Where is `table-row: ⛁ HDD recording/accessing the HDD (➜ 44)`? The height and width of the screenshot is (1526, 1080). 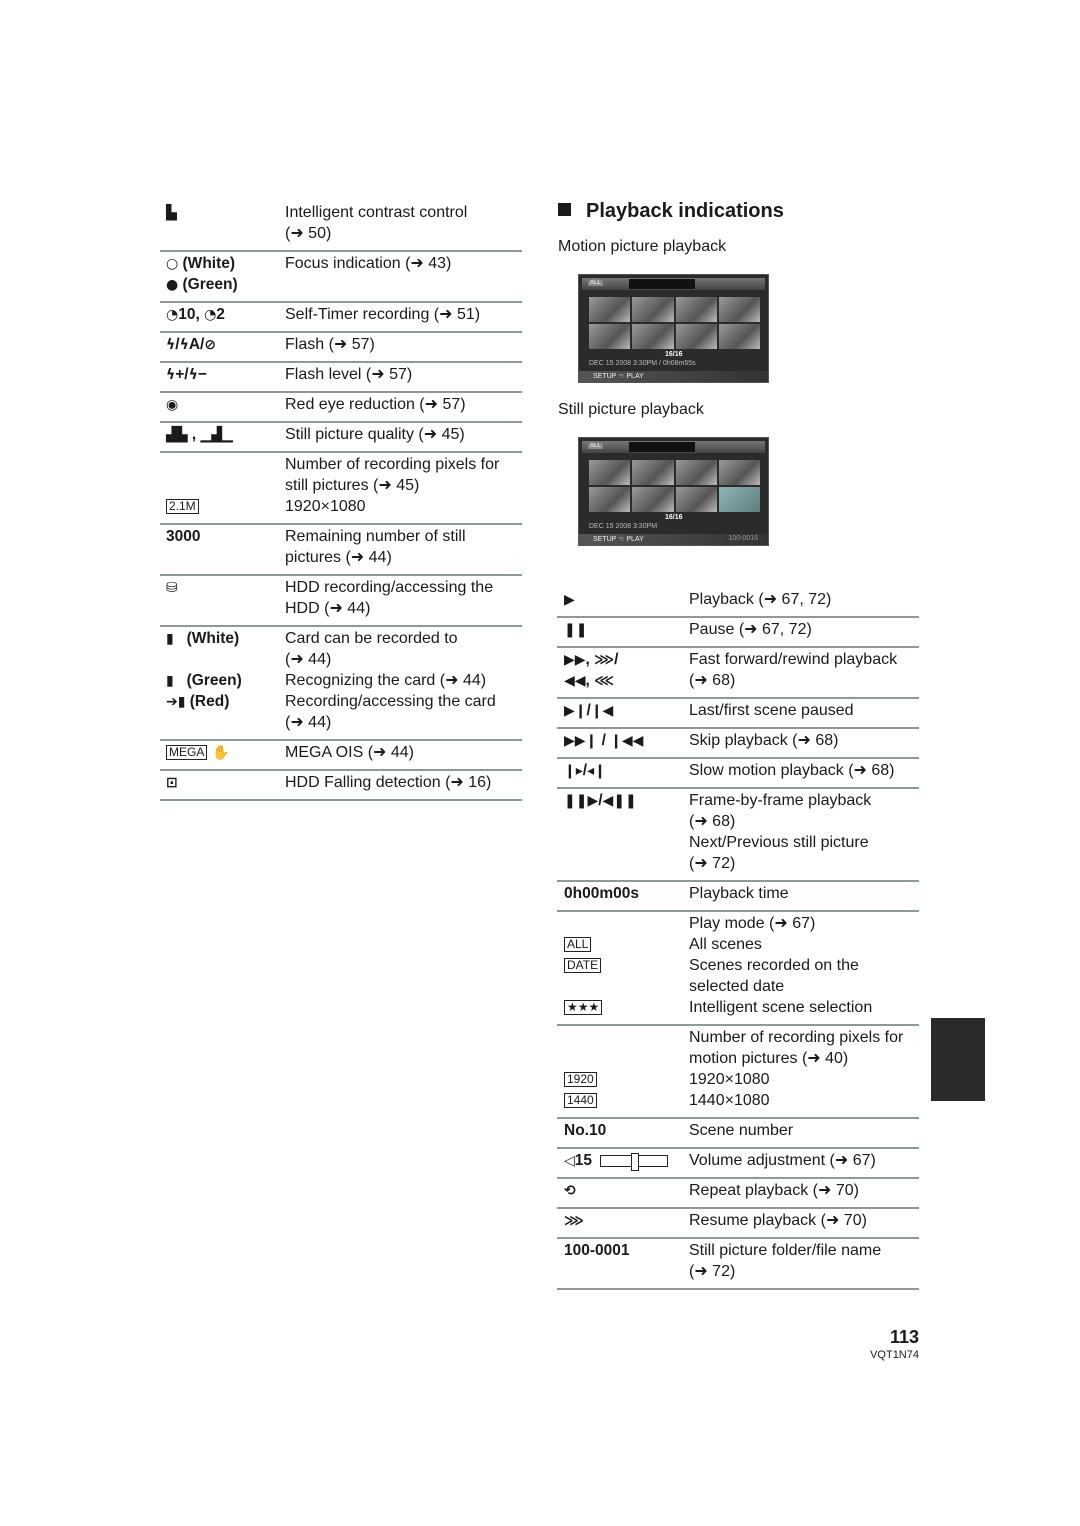 table-row: ⛁ HDD recording/accessing the HDD (➜ 44) is located at coordinates (341, 601).